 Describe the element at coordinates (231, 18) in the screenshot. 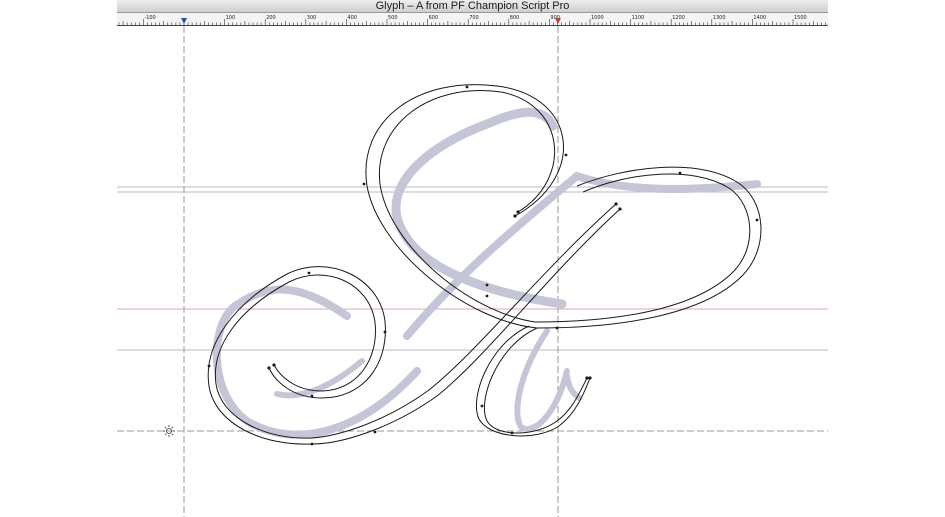

I see `ruler-label: 100` at that location.